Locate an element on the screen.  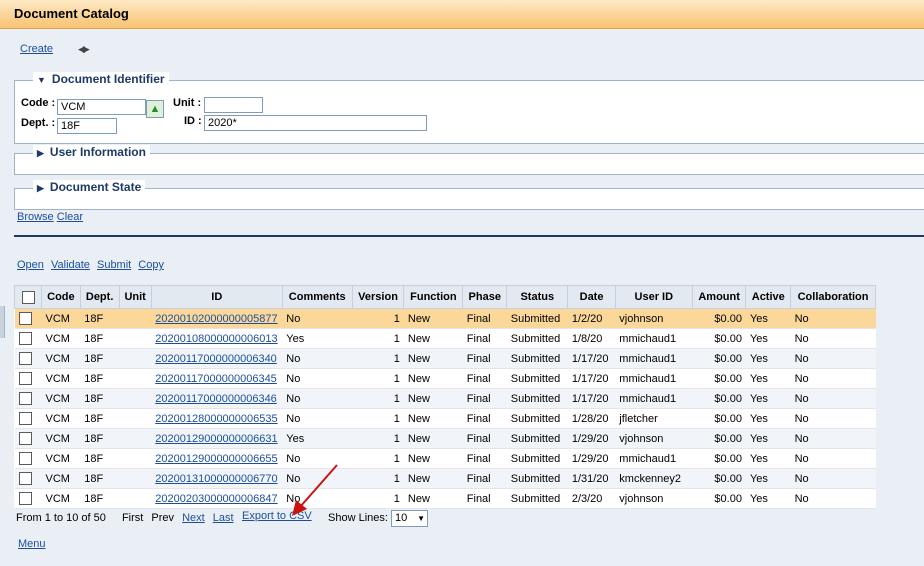
annotation-arrow-line is located at coordinates (318, 486).